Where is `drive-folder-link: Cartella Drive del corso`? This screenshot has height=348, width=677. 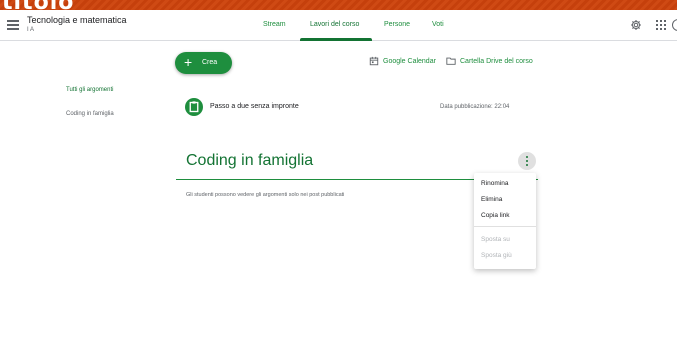 drive-folder-link: Cartella Drive del corso is located at coordinates (492, 62).